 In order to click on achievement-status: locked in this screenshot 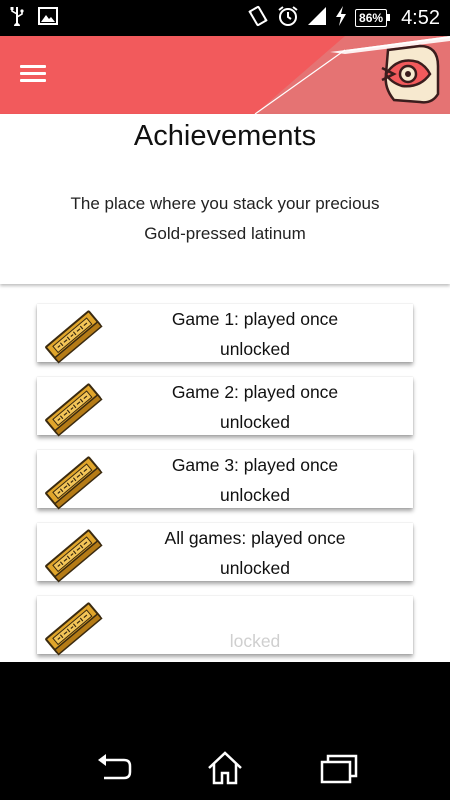, I will do `click(255, 641)`.